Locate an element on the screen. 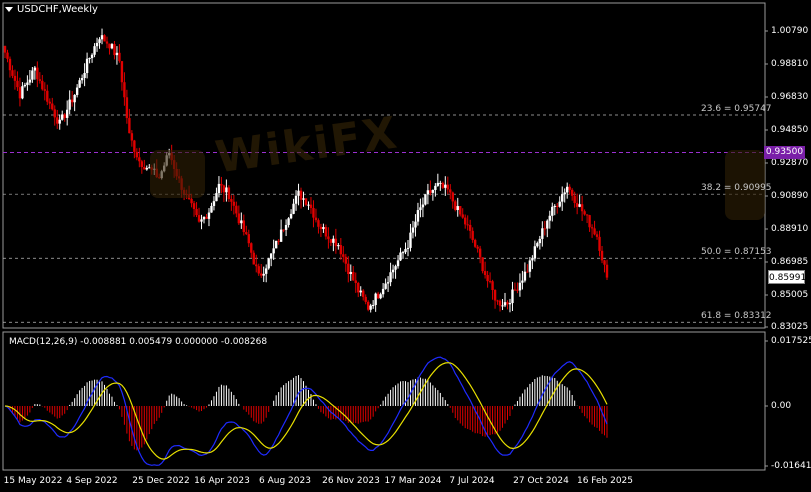 The width and height of the screenshot is (811, 492). time-tick: 6 Aug 2023 is located at coordinates (285, 481).